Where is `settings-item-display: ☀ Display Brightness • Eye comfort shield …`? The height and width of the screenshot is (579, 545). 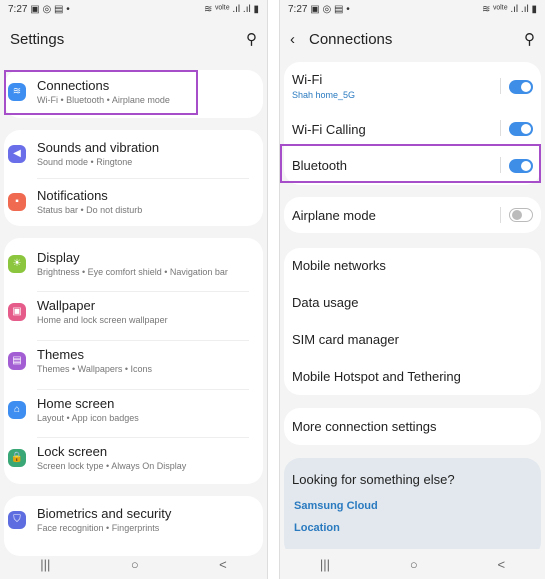
settings-item-display: ☀ Display Brightness • Eye comfort shield … is located at coordinates (133, 263).